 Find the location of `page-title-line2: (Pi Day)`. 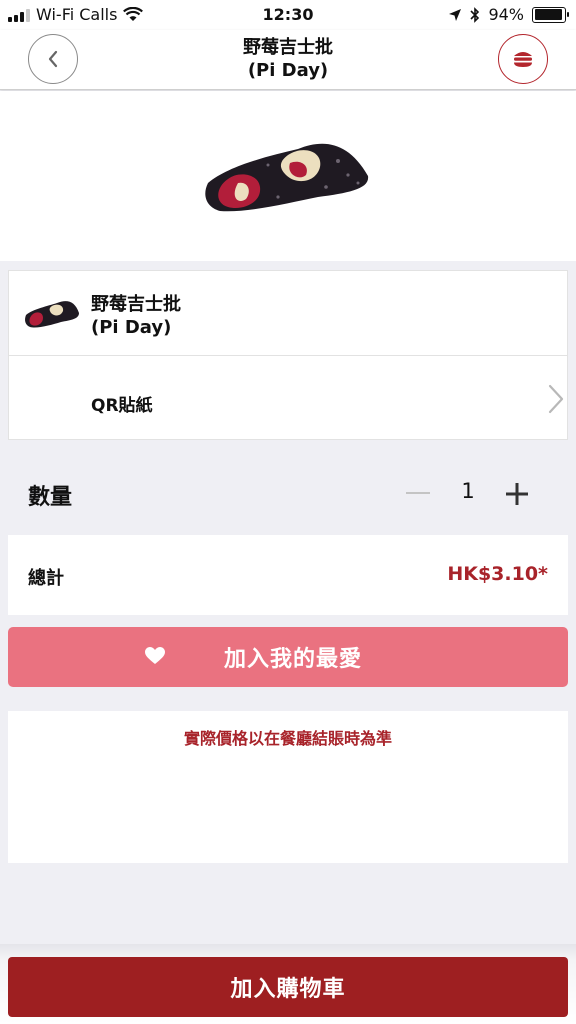

page-title-line2: (Pi Day) is located at coordinates (288, 70).